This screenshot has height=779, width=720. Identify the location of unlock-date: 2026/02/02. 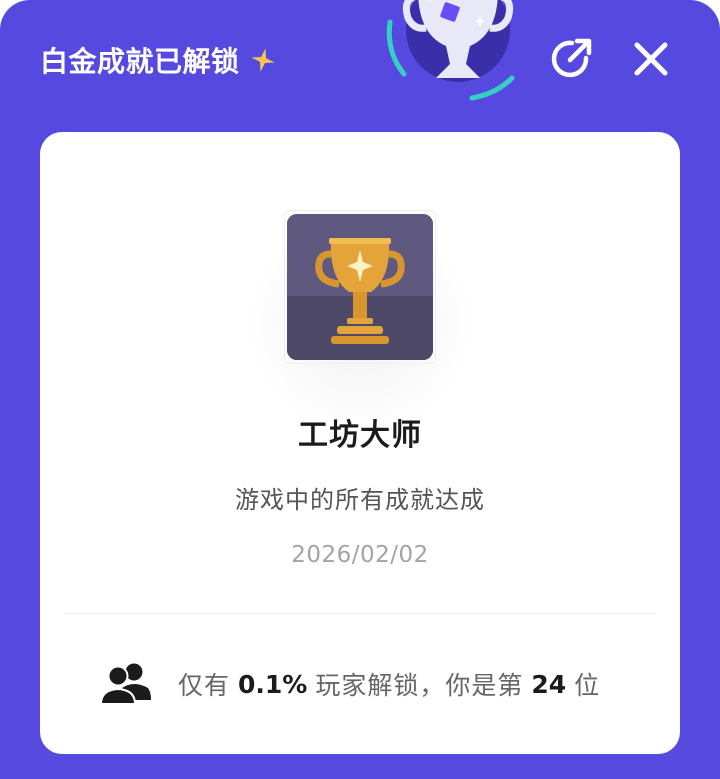
(360, 555).